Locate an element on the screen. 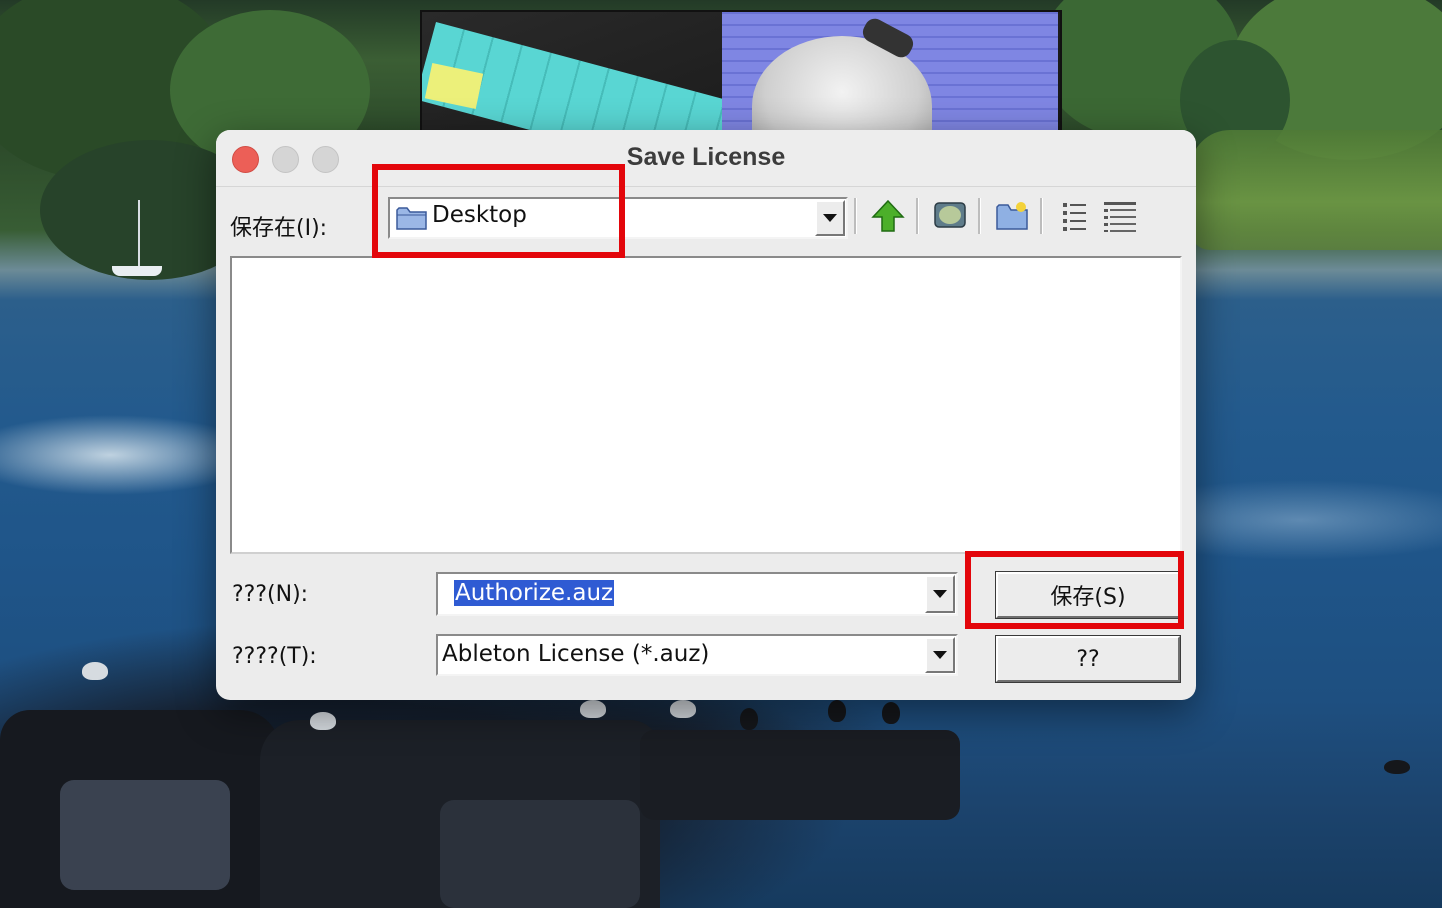 This screenshot has height=908, width=1442. new-folder-icon is located at coordinates (1012, 216).